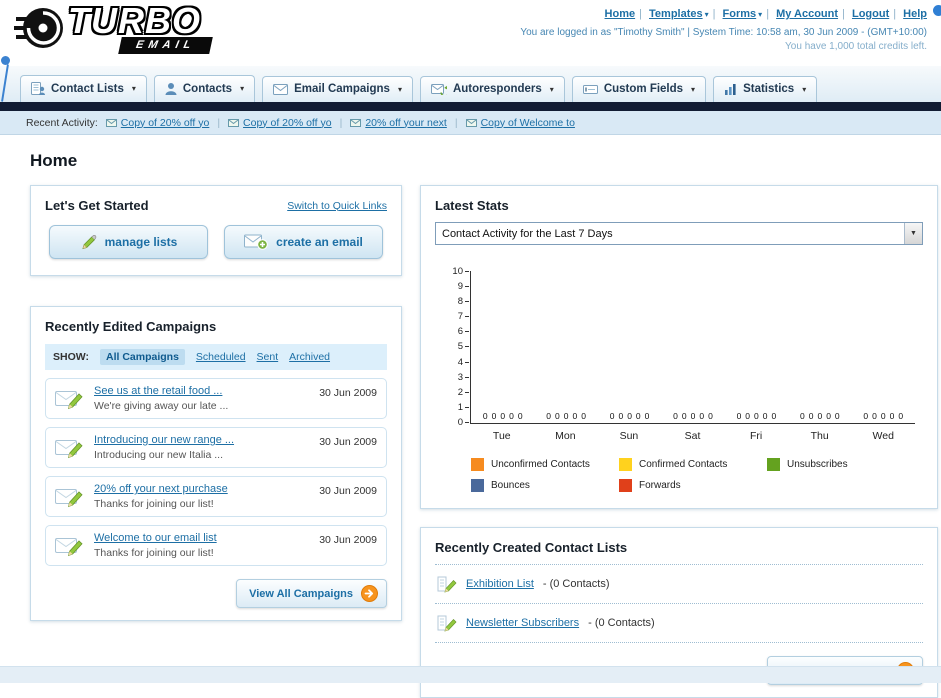  I want to click on recent-activity-link: Copy of Welcome to, so click(528, 123).